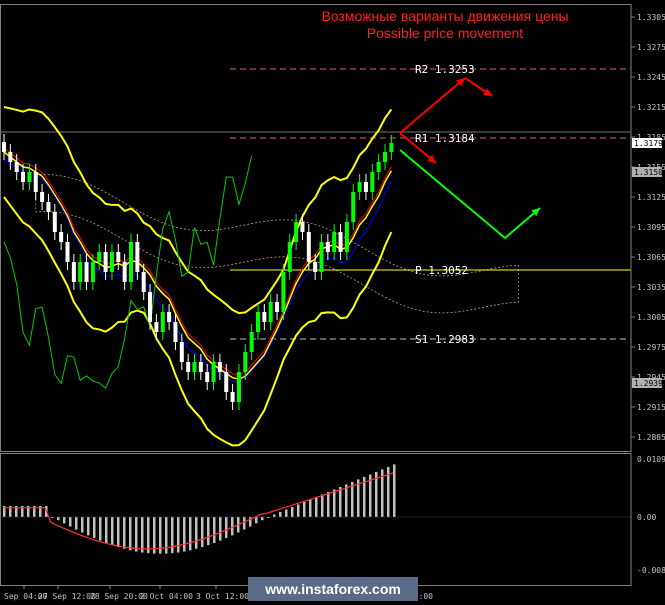  What do you see at coordinates (648, 172) in the screenshot?
I see `price-badge-label: 1.3150` at bounding box center [648, 172].